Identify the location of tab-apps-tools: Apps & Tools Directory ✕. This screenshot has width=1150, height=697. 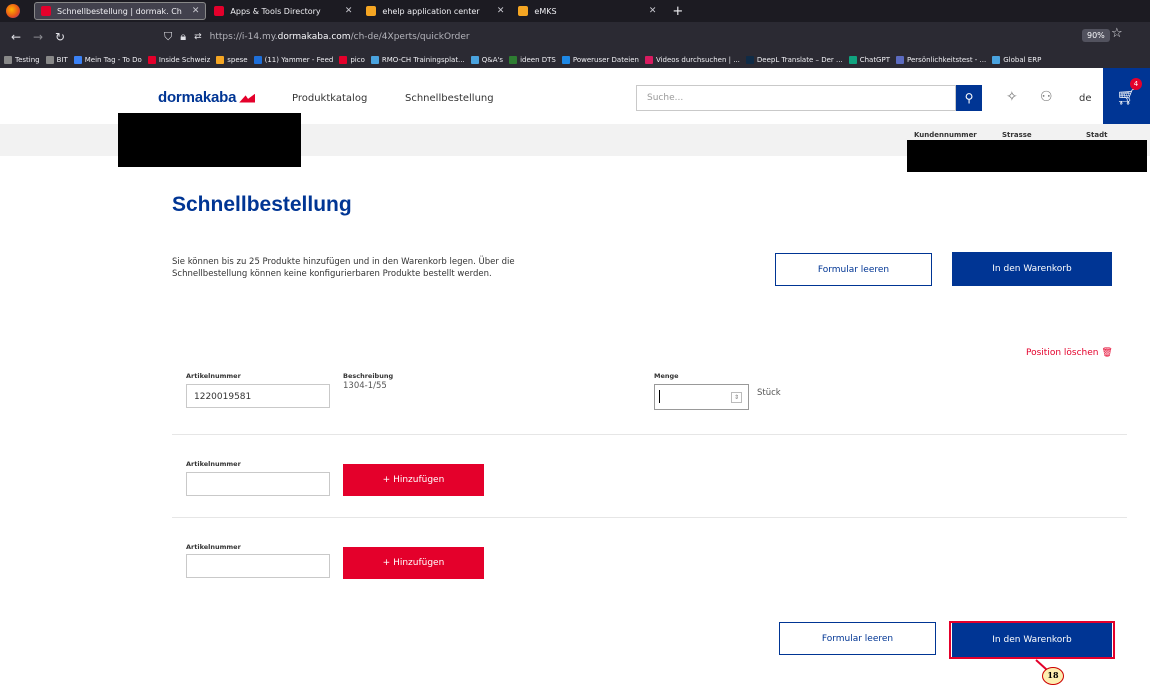
(283, 11).